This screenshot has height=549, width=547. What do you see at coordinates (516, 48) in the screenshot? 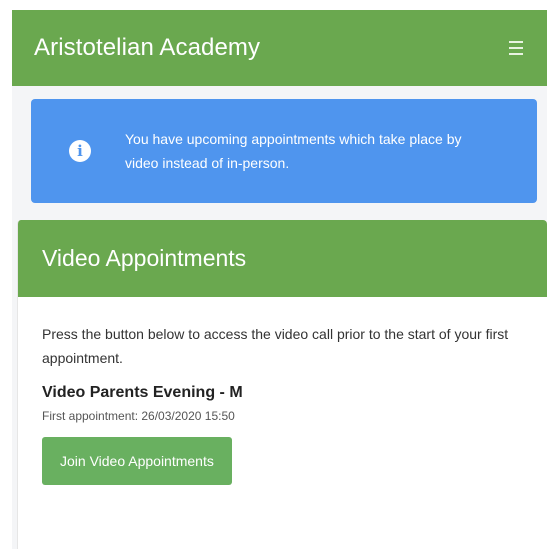
I see `hamburger-menu-icon` at bounding box center [516, 48].